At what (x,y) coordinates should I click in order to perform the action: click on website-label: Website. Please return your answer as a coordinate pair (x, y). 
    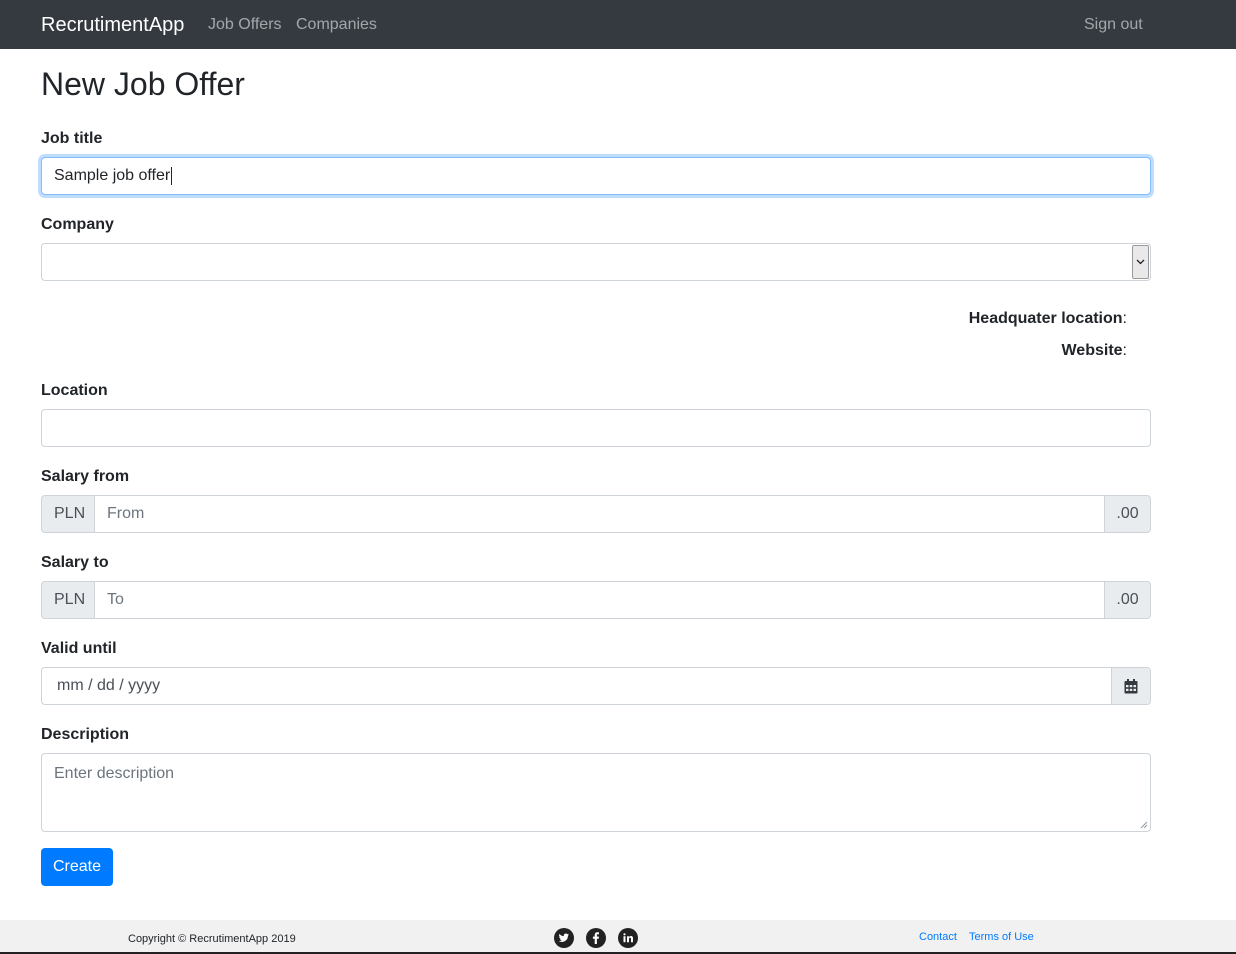
    Looking at the image, I should click on (1092, 350).